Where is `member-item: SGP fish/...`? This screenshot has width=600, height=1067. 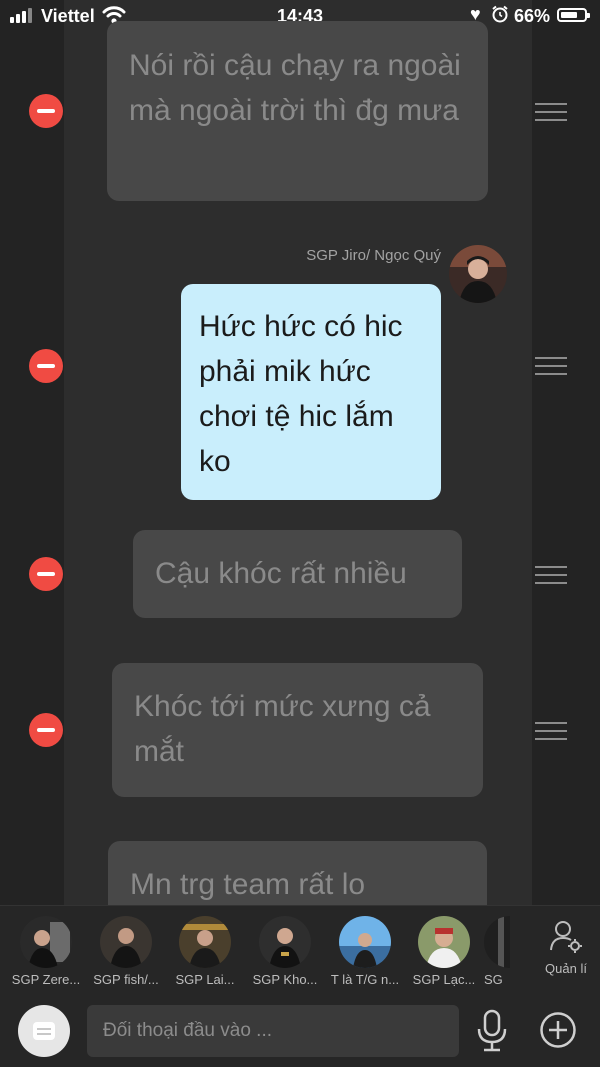 member-item: SGP fish/... is located at coordinates (126, 951).